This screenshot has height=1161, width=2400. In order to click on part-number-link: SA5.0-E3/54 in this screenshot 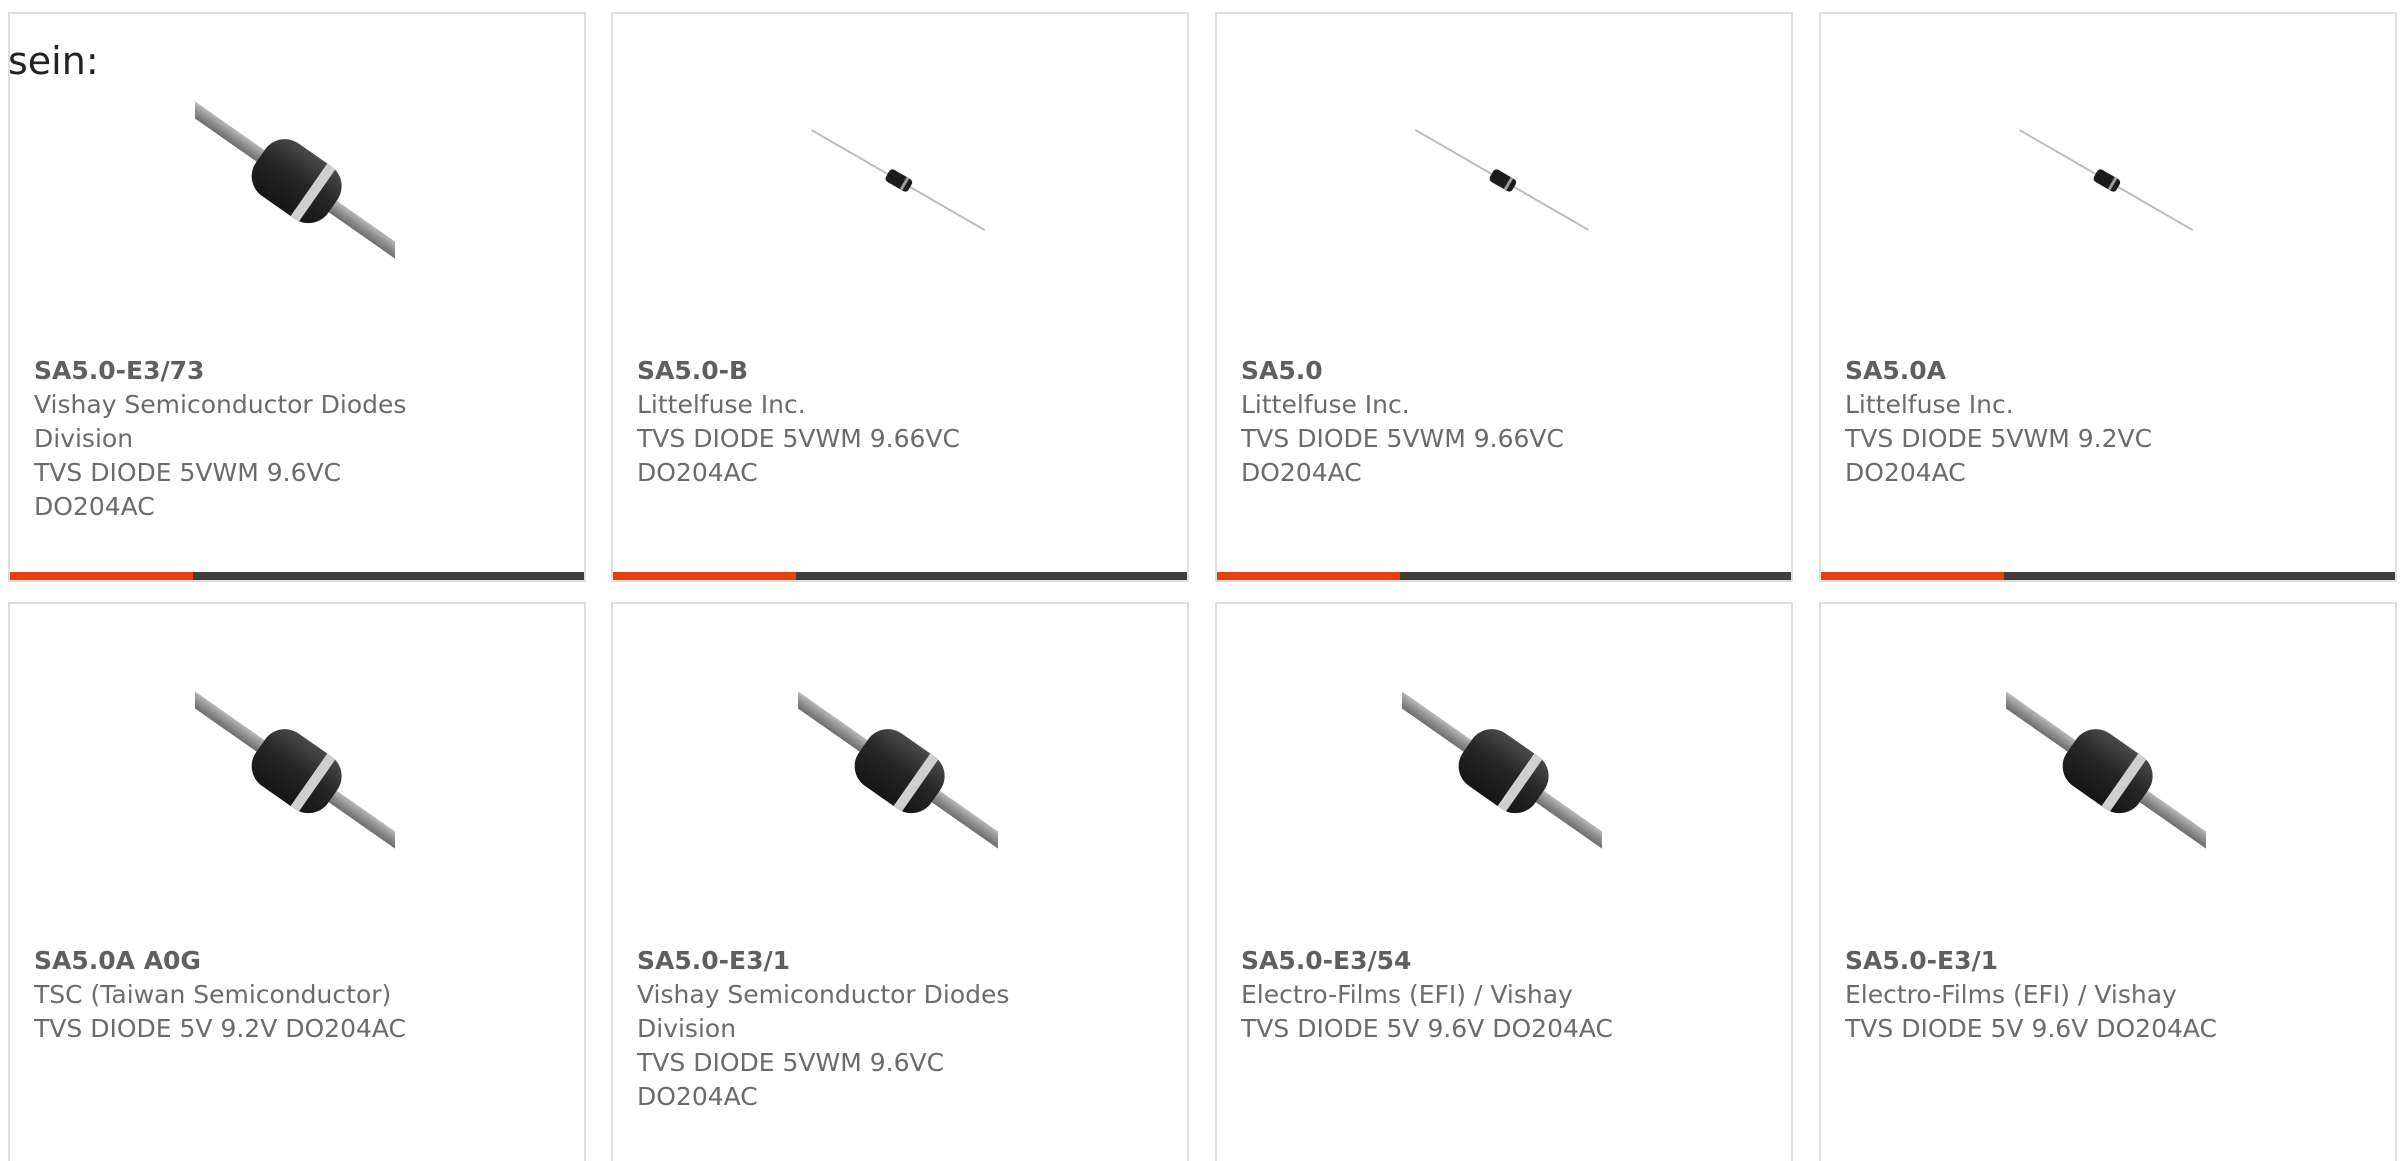, I will do `click(1451, 961)`.